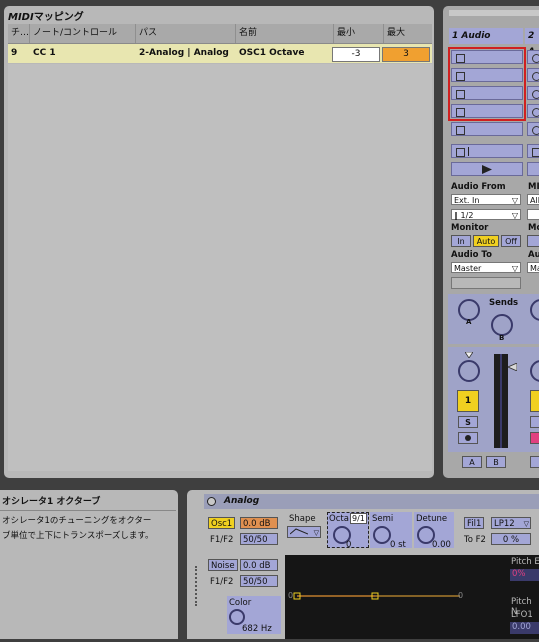 The width and height of the screenshot is (539, 642). I want to click on audio-channel-value: 1/2, so click(467, 215).